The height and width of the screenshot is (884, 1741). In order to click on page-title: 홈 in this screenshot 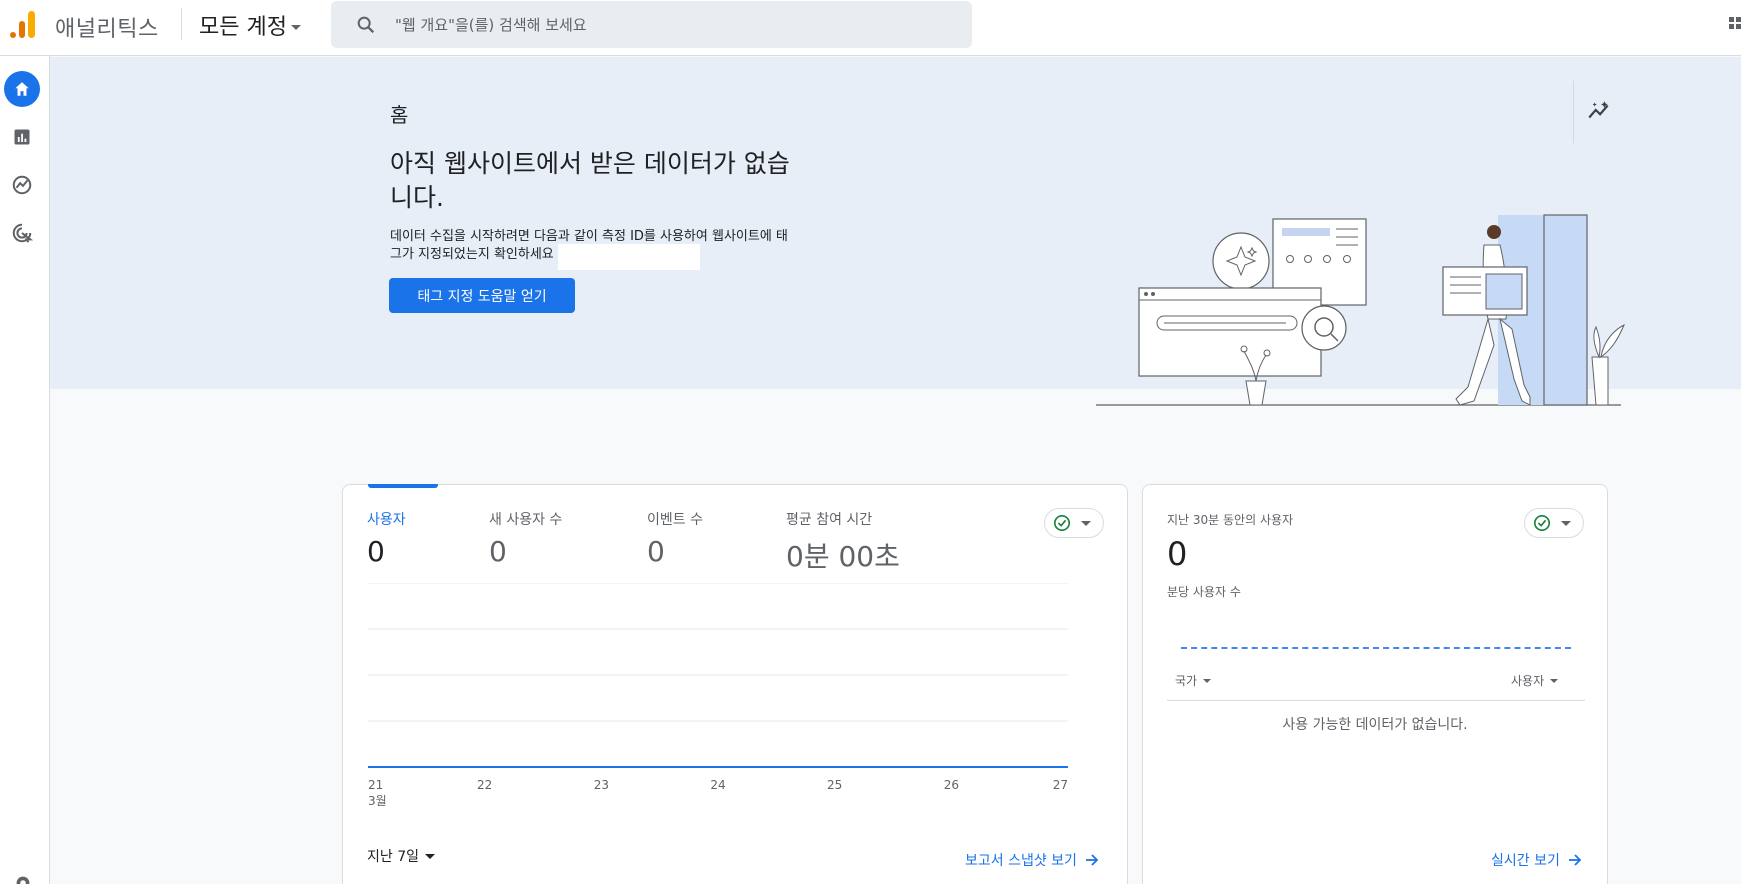, I will do `click(399, 115)`.